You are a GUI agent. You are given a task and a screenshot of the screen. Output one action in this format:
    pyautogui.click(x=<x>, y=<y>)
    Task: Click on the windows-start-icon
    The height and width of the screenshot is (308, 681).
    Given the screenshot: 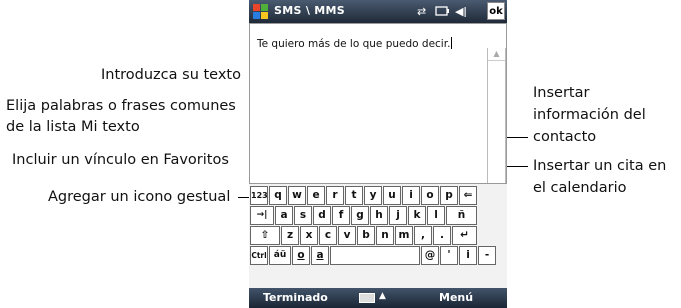 What is the action you would take?
    pyautogui.click(x=260, y=11)
    